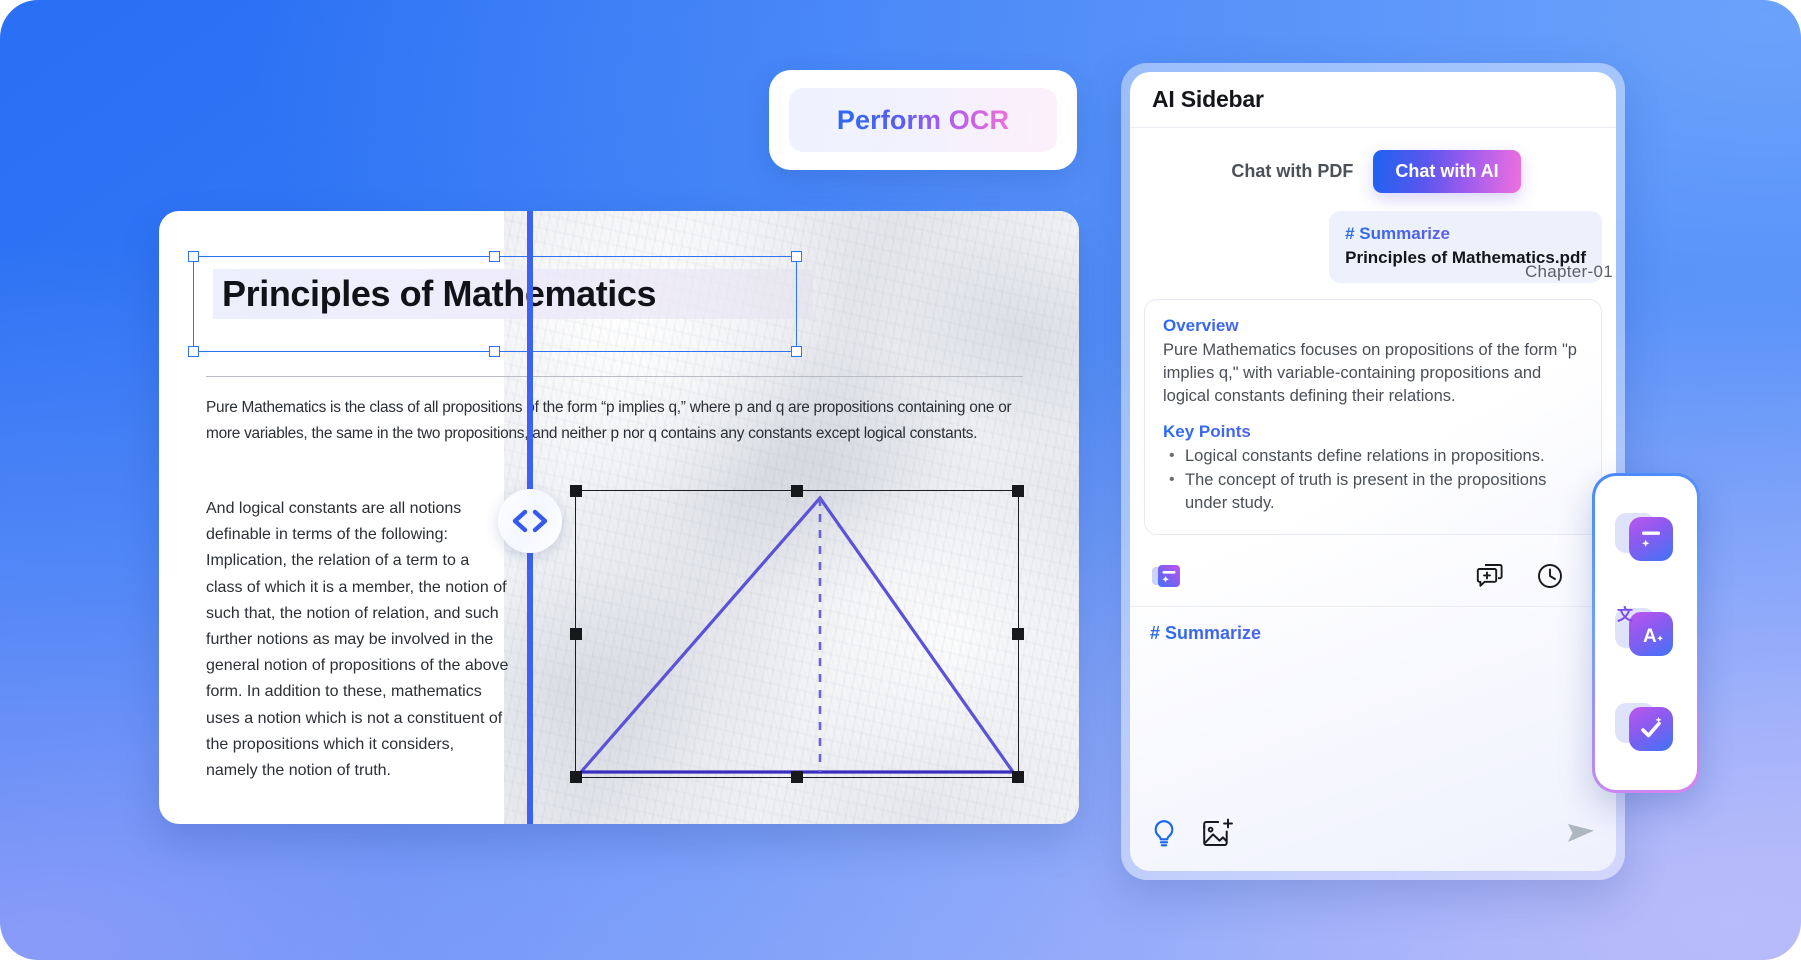 The width and height of the screenshot is (1801, 960). What do you see at coordinates (1218, 835) in the screenshot?
I see `add-image-icon` at bounding box center [1218, 835].